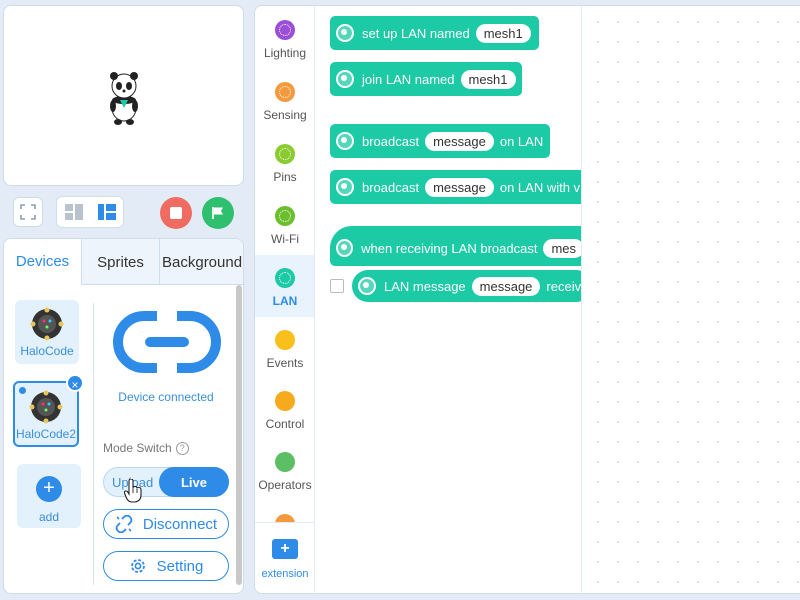 The width and height of the screenshot is (800, 600). I want to click on mode-switch-label: Mode Switch ?, so click(146, 448).